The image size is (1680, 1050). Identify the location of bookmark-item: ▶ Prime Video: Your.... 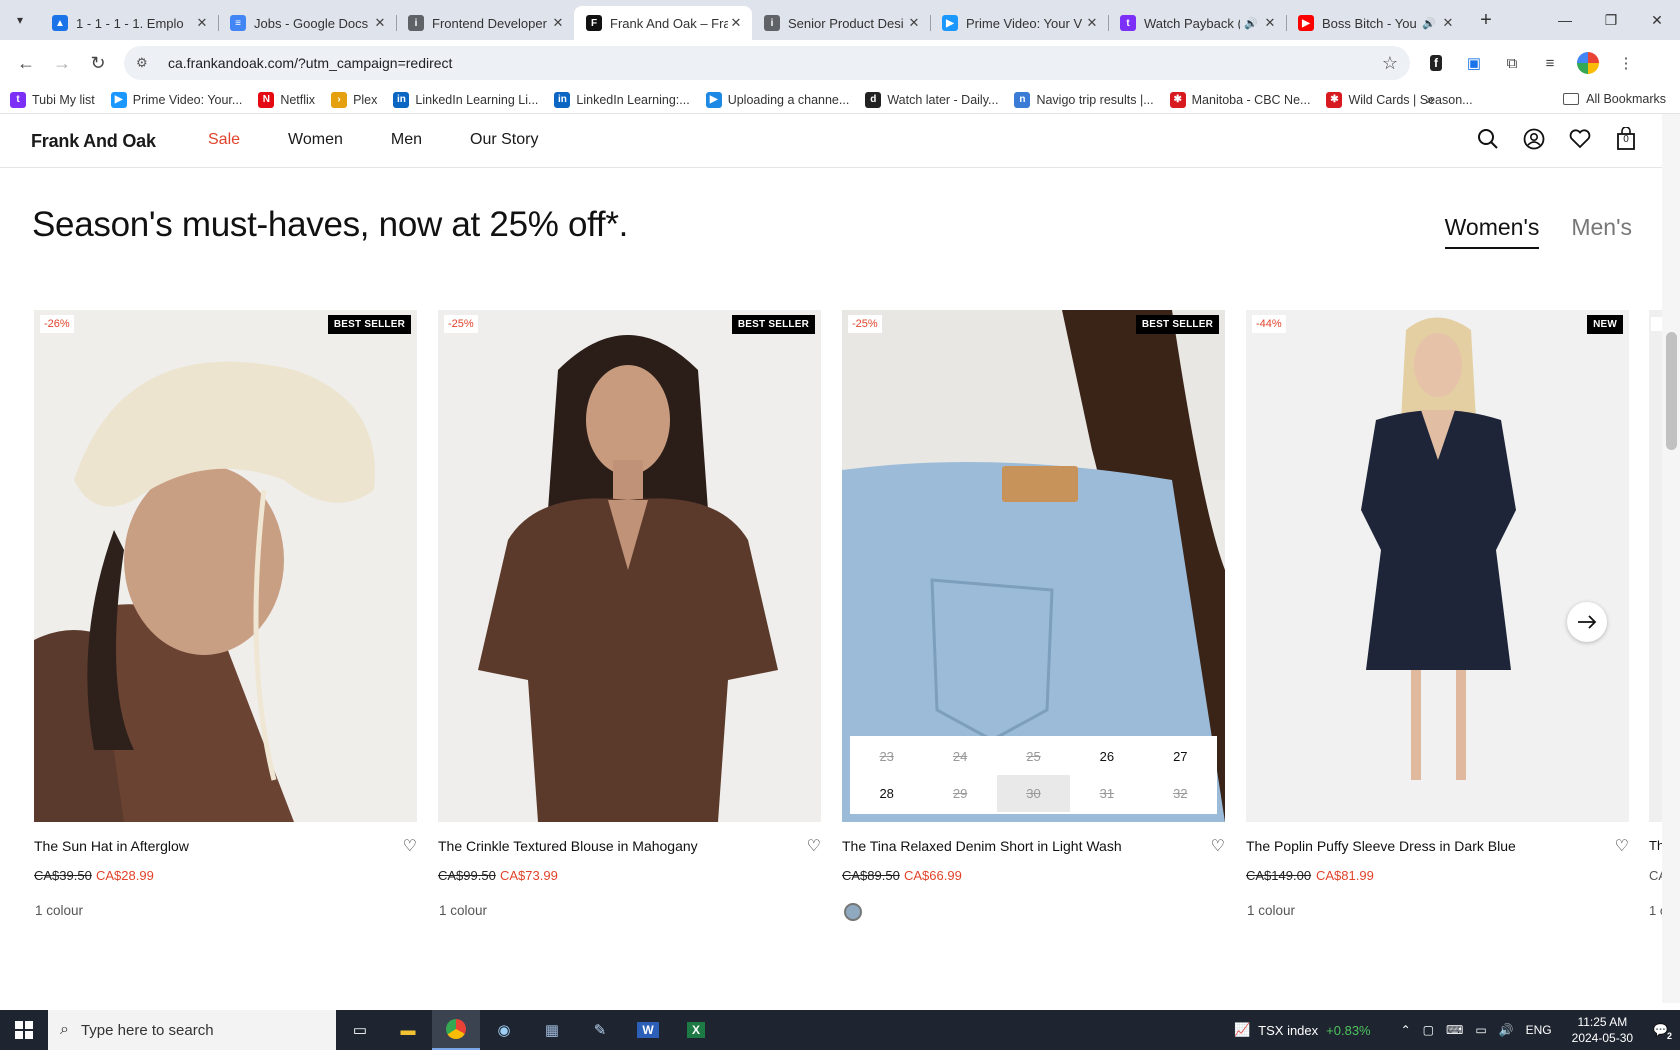
(176, 99).